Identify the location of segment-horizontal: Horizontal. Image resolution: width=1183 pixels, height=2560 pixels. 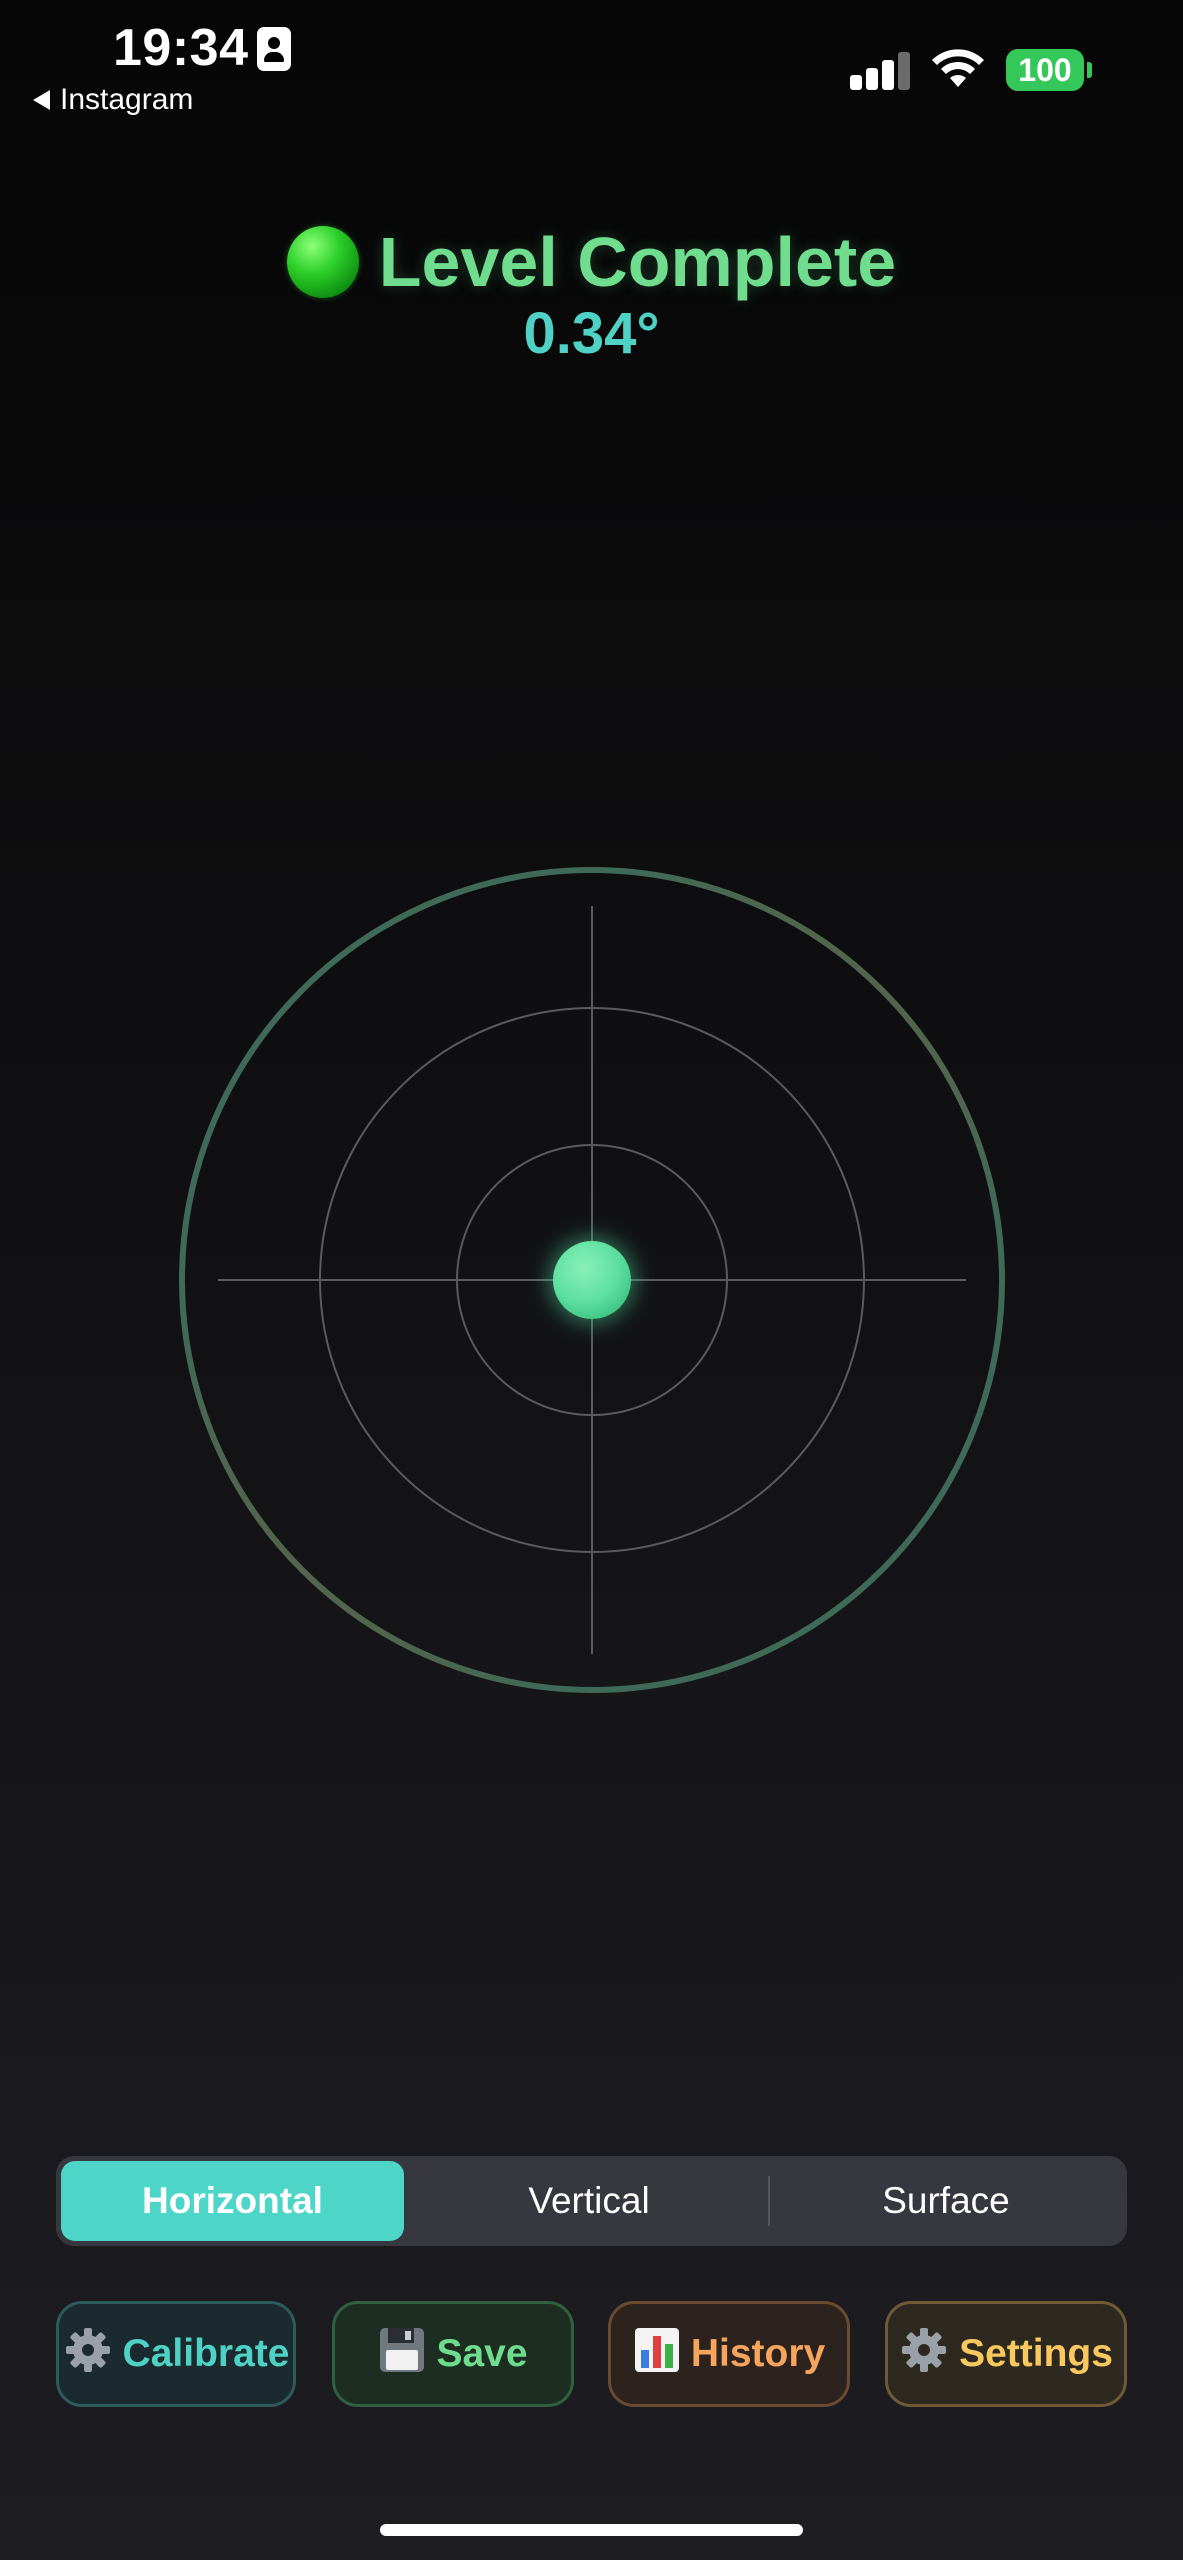
(232, 2201).